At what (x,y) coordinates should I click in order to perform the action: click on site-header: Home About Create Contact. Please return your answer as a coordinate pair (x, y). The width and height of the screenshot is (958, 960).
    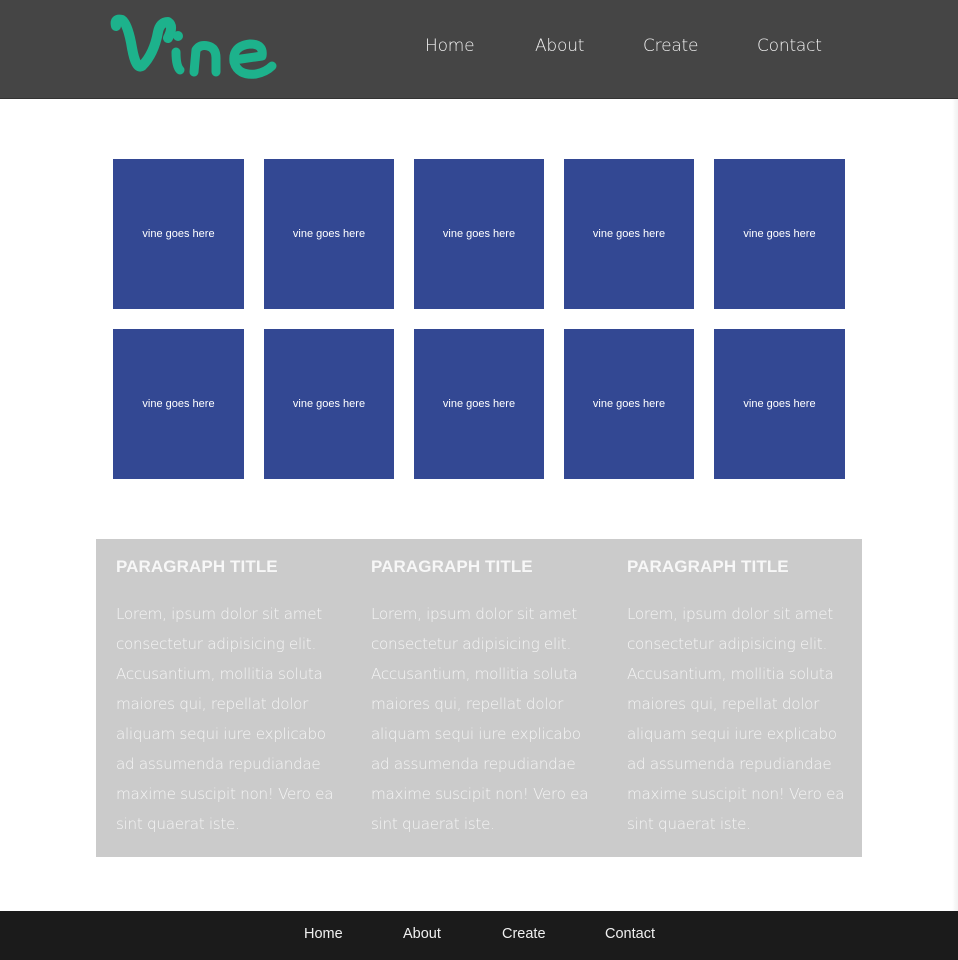
    Looking at the image, I should click on (479, 49).